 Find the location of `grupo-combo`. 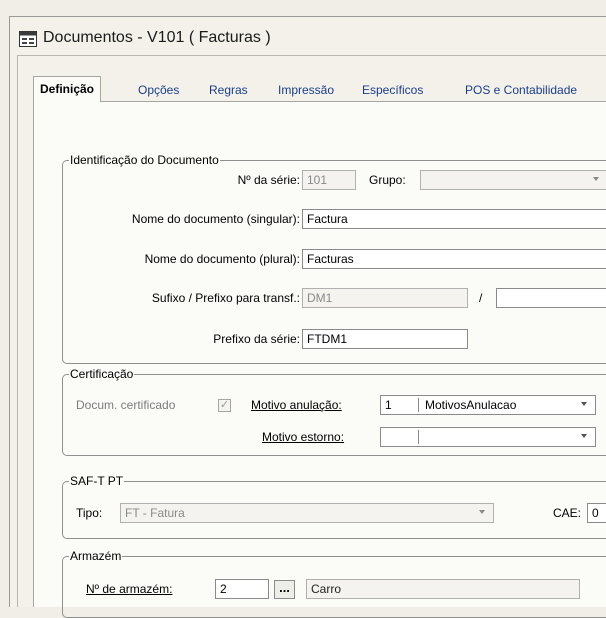

grupo-combo is located at coordinates (513, 180).